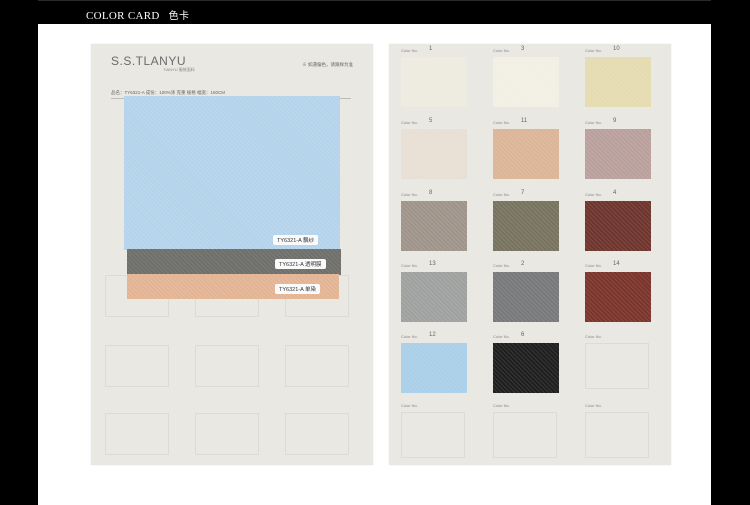 This screenshot has width=750, height=505. I want to click on swatch-number: 11, so click(524, 121).